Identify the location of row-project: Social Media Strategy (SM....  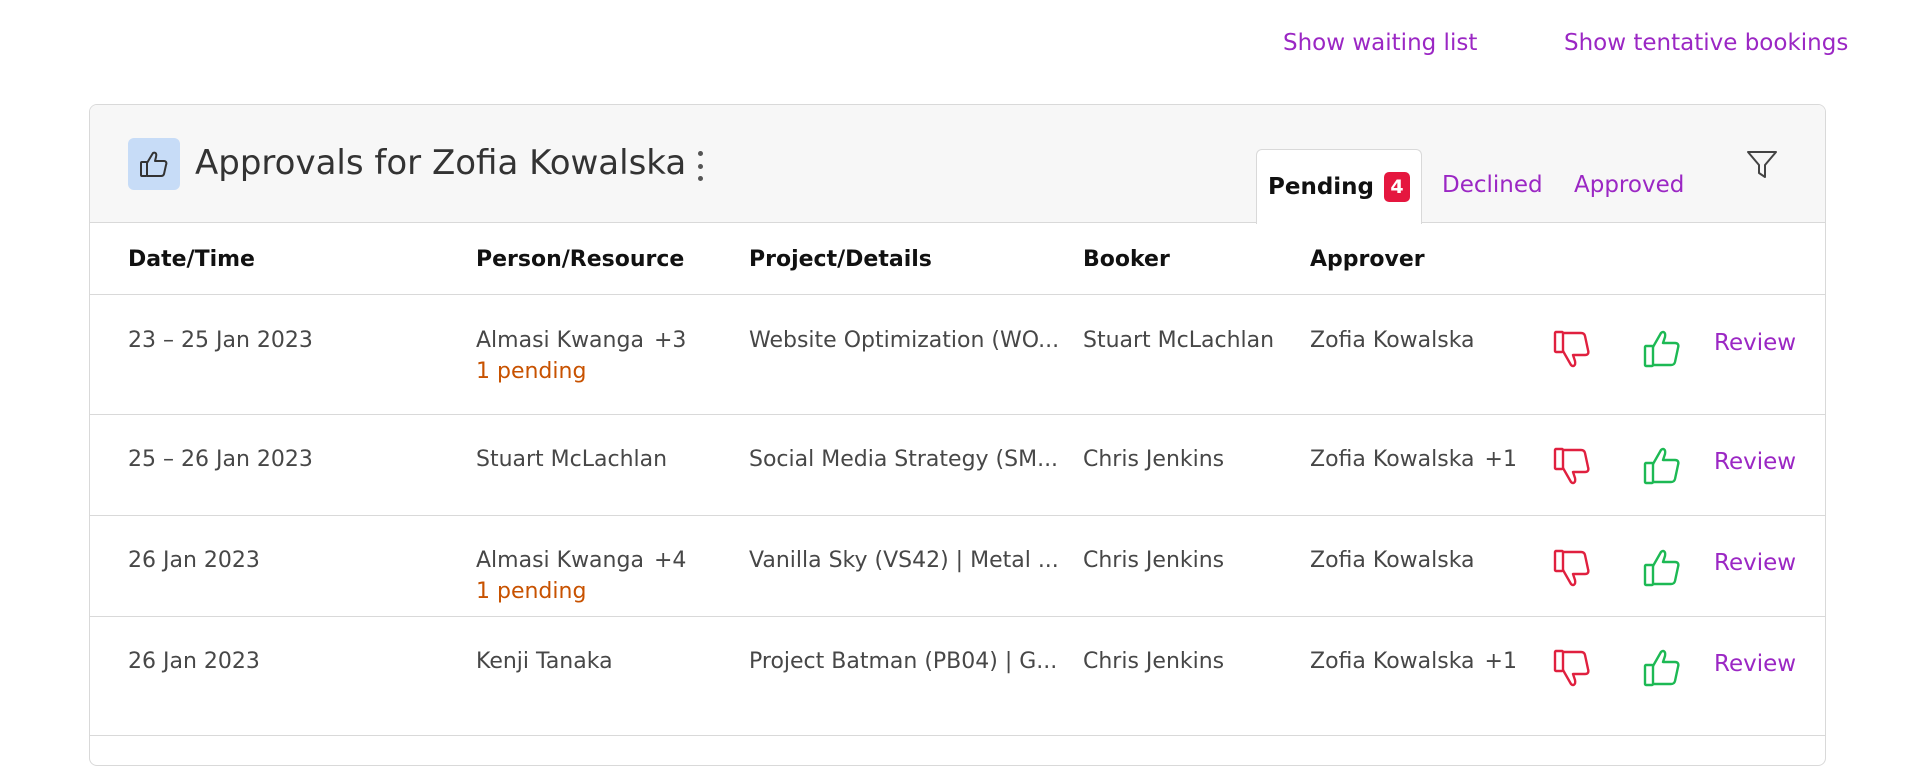
(904, 459).